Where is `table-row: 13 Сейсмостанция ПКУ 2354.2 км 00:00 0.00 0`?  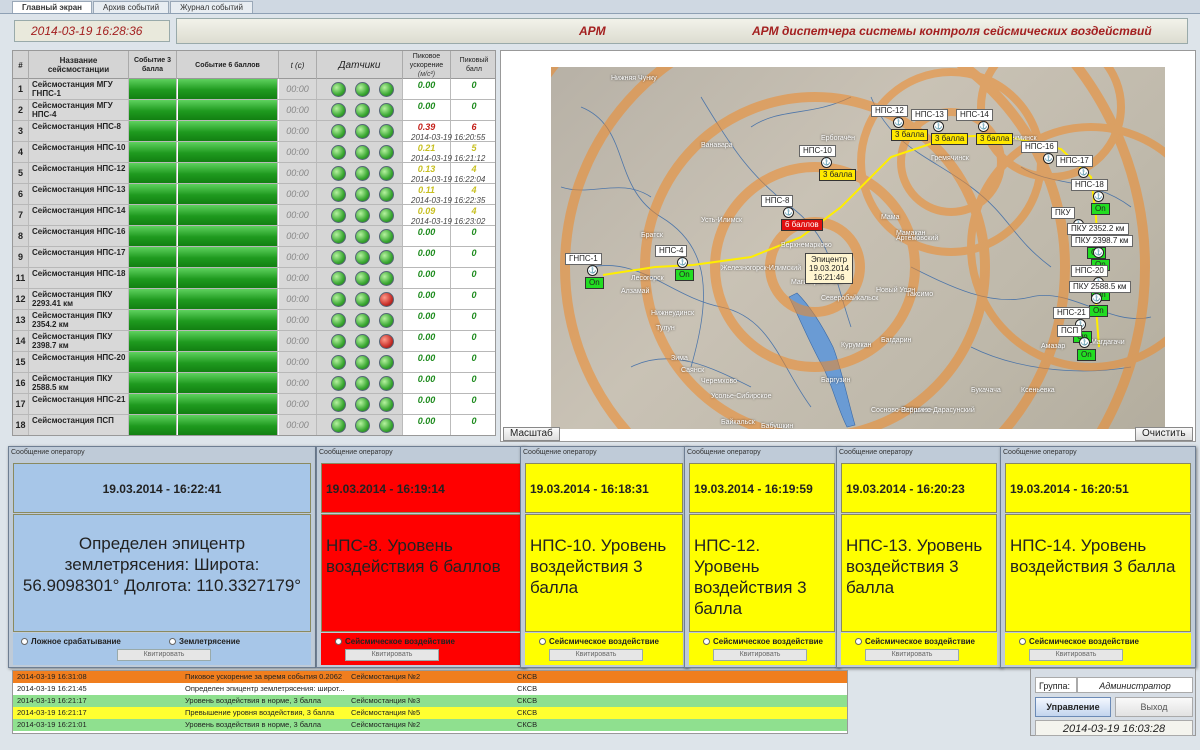 table-row: 13 Сейсмостанция ПКУ 2354.2 км 00:00 0.00 0 is located at coordinates (254, 320).